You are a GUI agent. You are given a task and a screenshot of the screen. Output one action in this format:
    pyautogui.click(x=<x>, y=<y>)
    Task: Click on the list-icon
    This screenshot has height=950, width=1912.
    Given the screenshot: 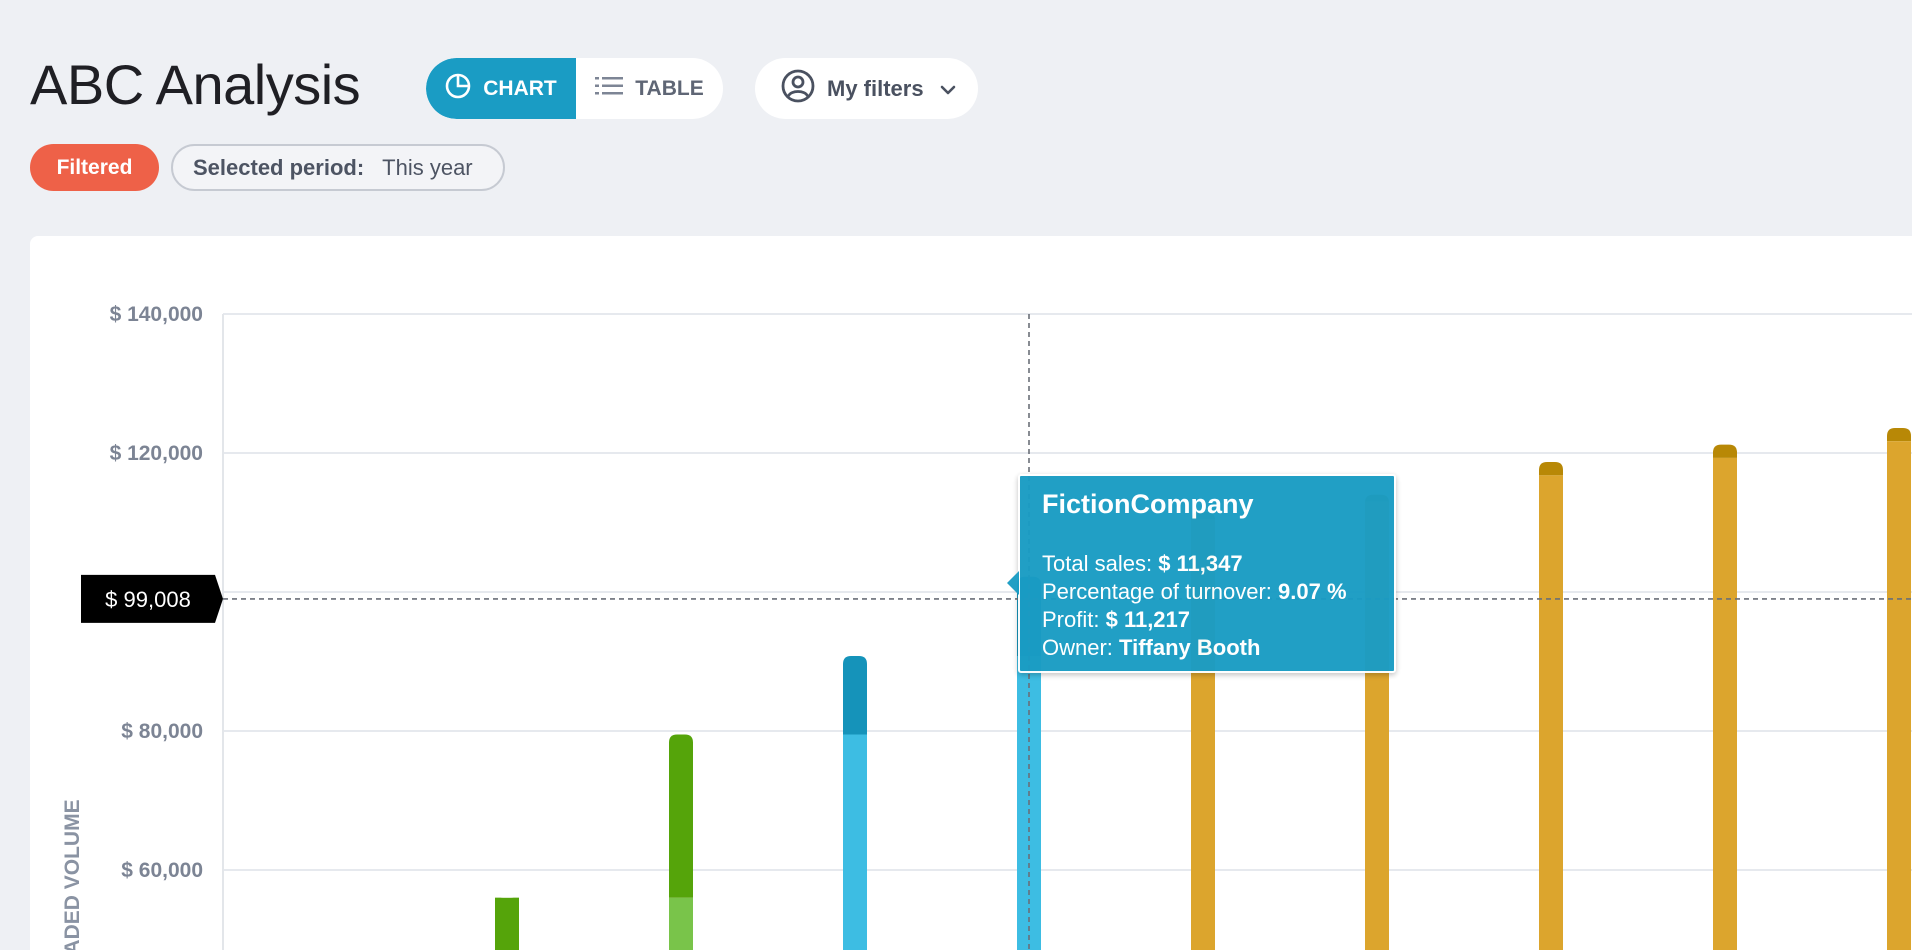 What is the action you would take?
    pyautogui.click(x=609, y=89)
    